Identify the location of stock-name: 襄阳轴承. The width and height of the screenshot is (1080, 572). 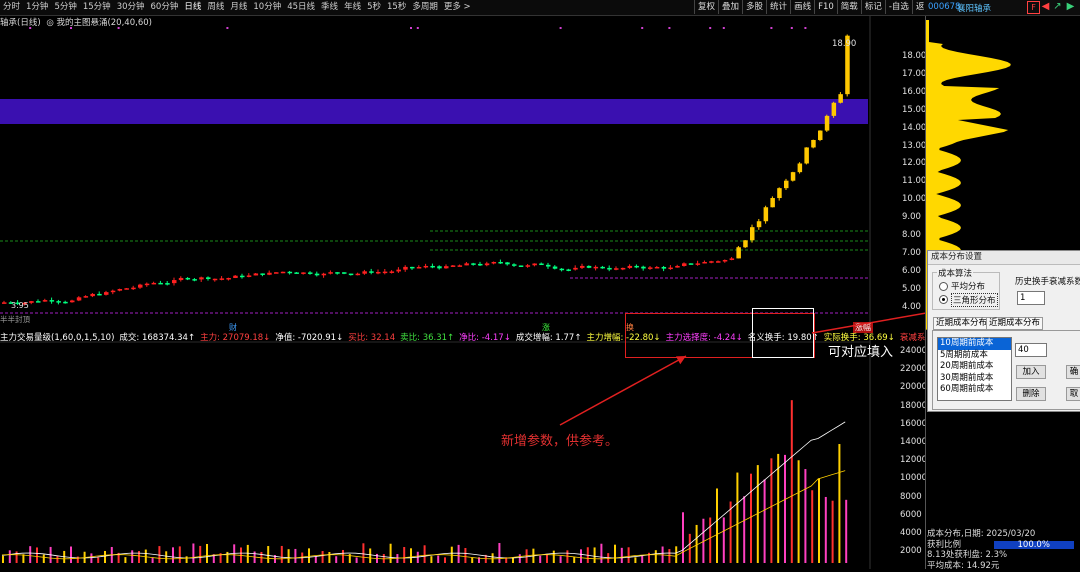
(974, 9).